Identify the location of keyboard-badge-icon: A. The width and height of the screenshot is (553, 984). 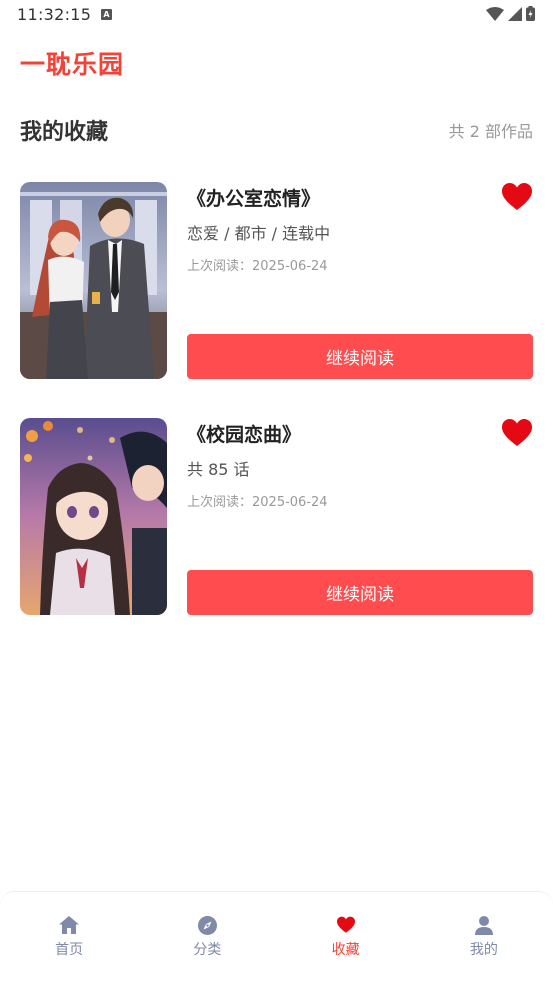
(106, 14).